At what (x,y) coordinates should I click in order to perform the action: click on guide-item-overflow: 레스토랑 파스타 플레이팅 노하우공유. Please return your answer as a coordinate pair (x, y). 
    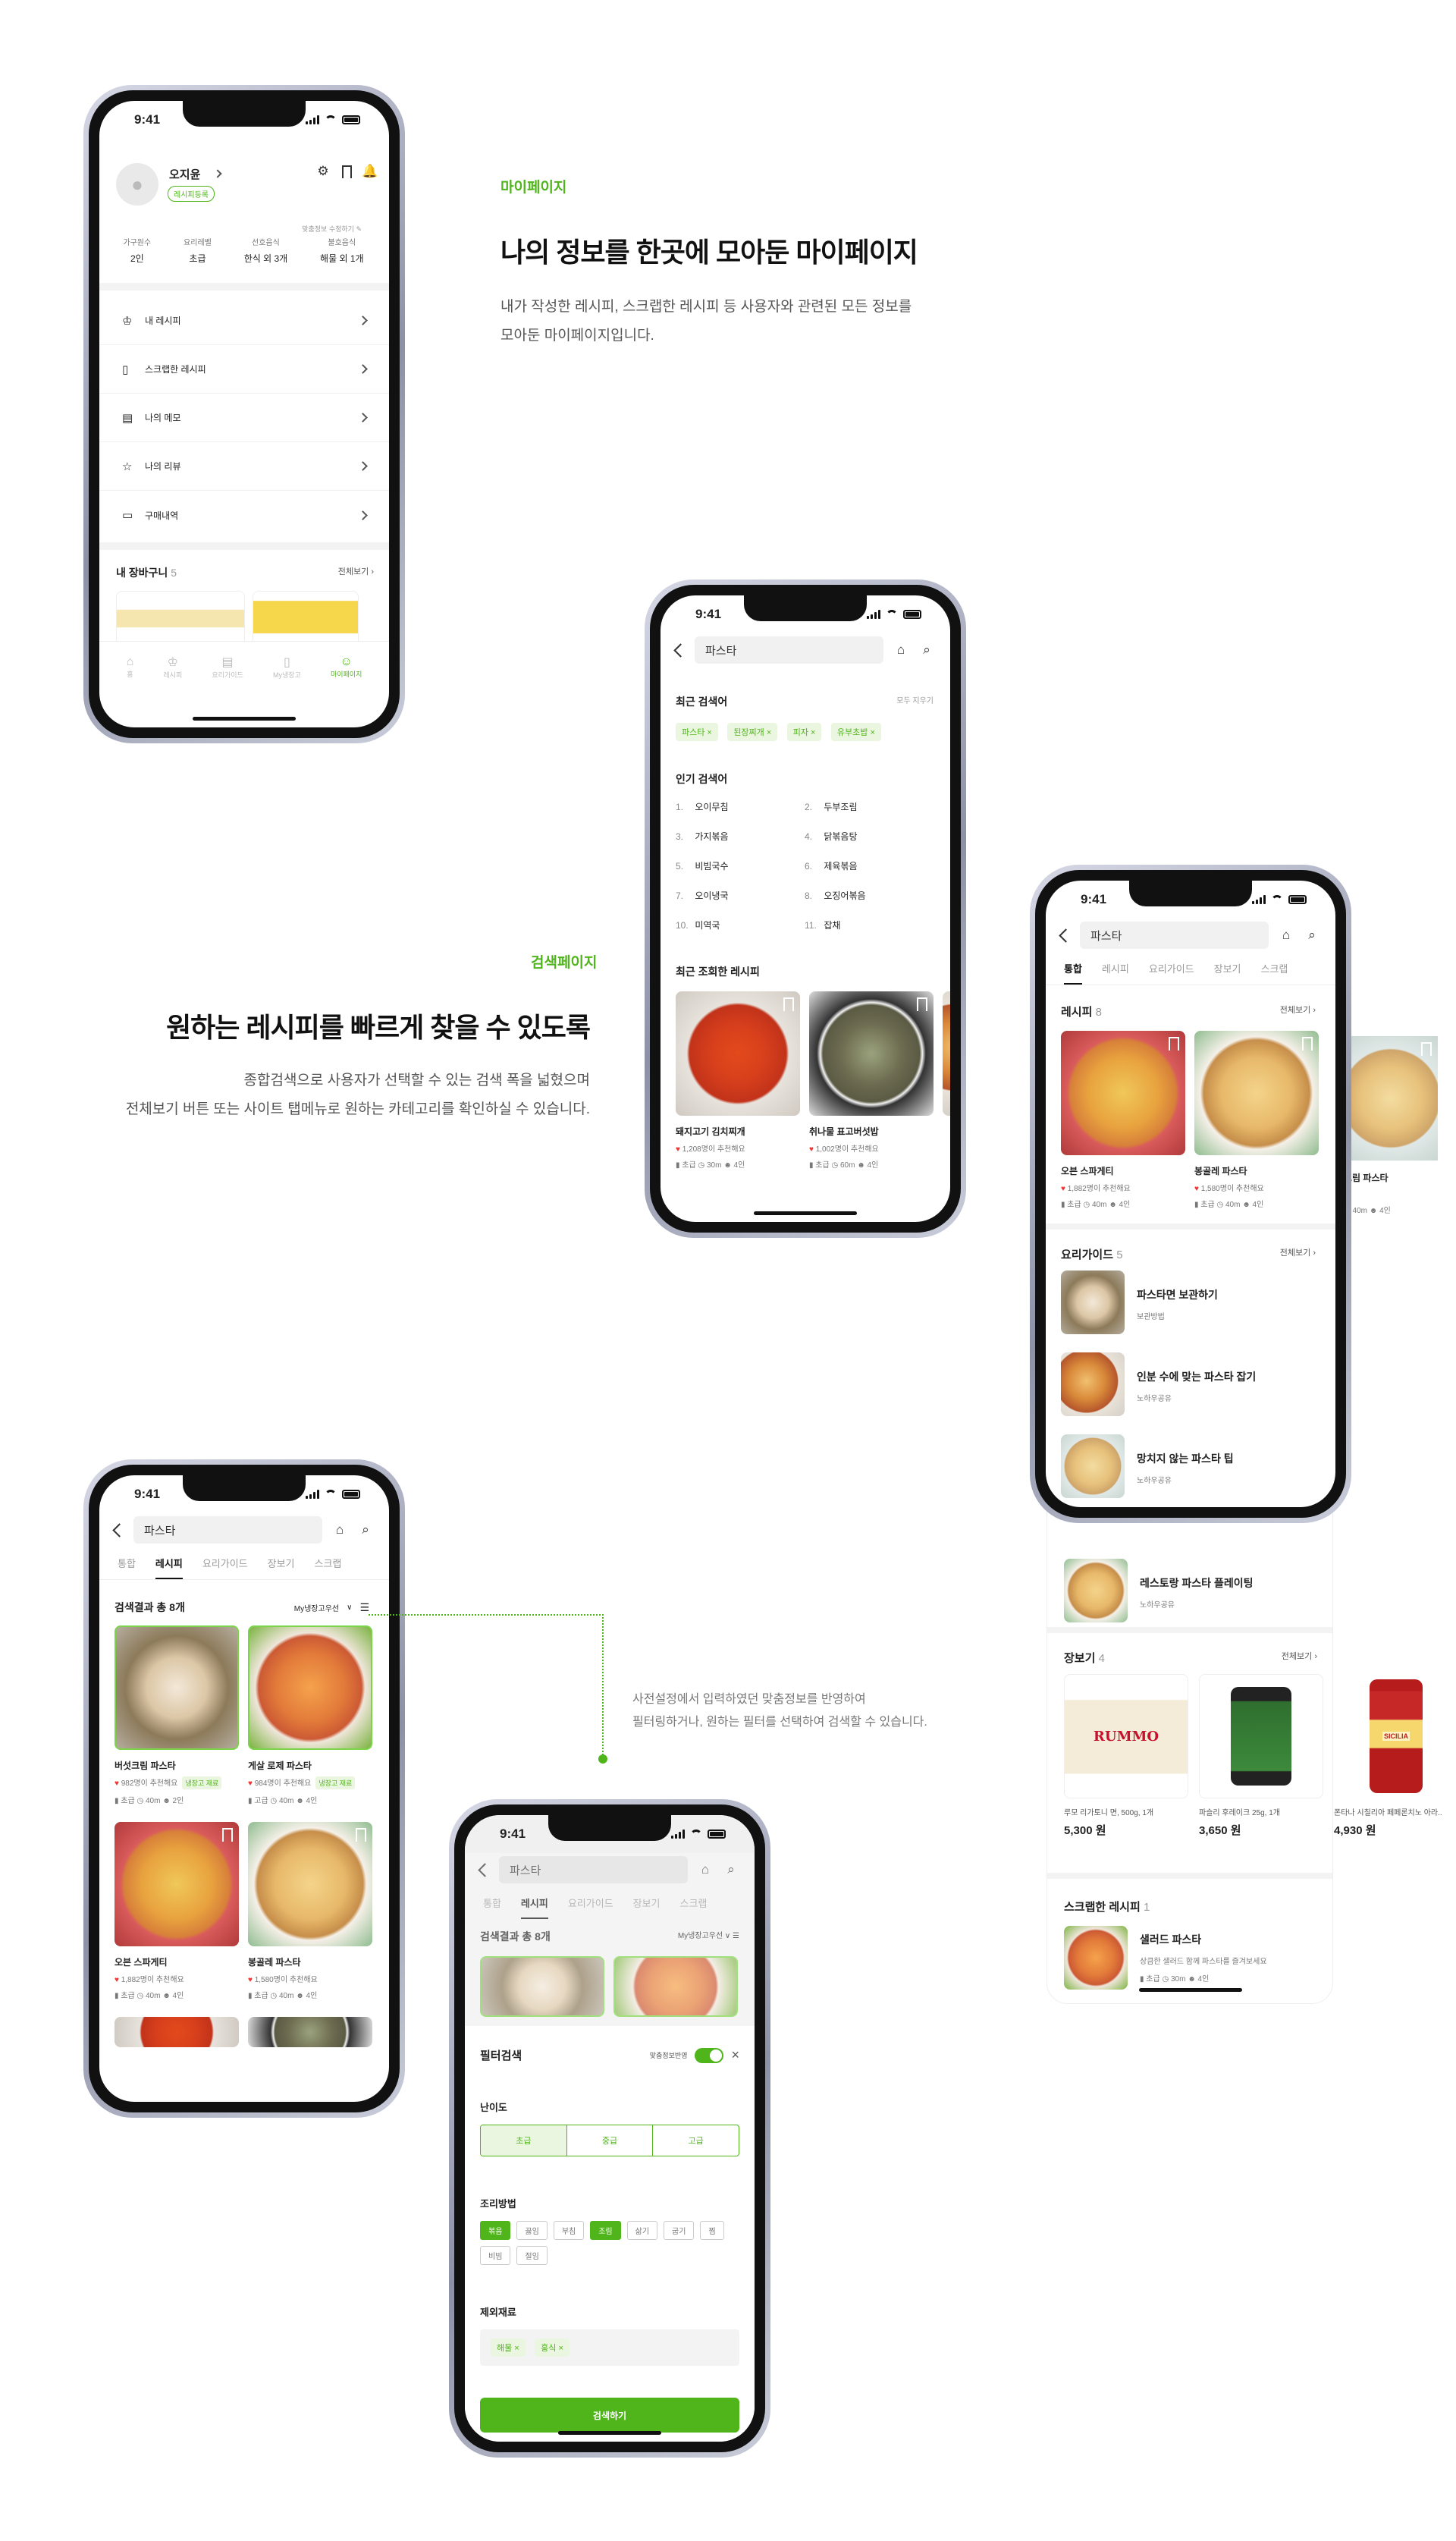
    Looking at the image, I should click on (1190, 1590).